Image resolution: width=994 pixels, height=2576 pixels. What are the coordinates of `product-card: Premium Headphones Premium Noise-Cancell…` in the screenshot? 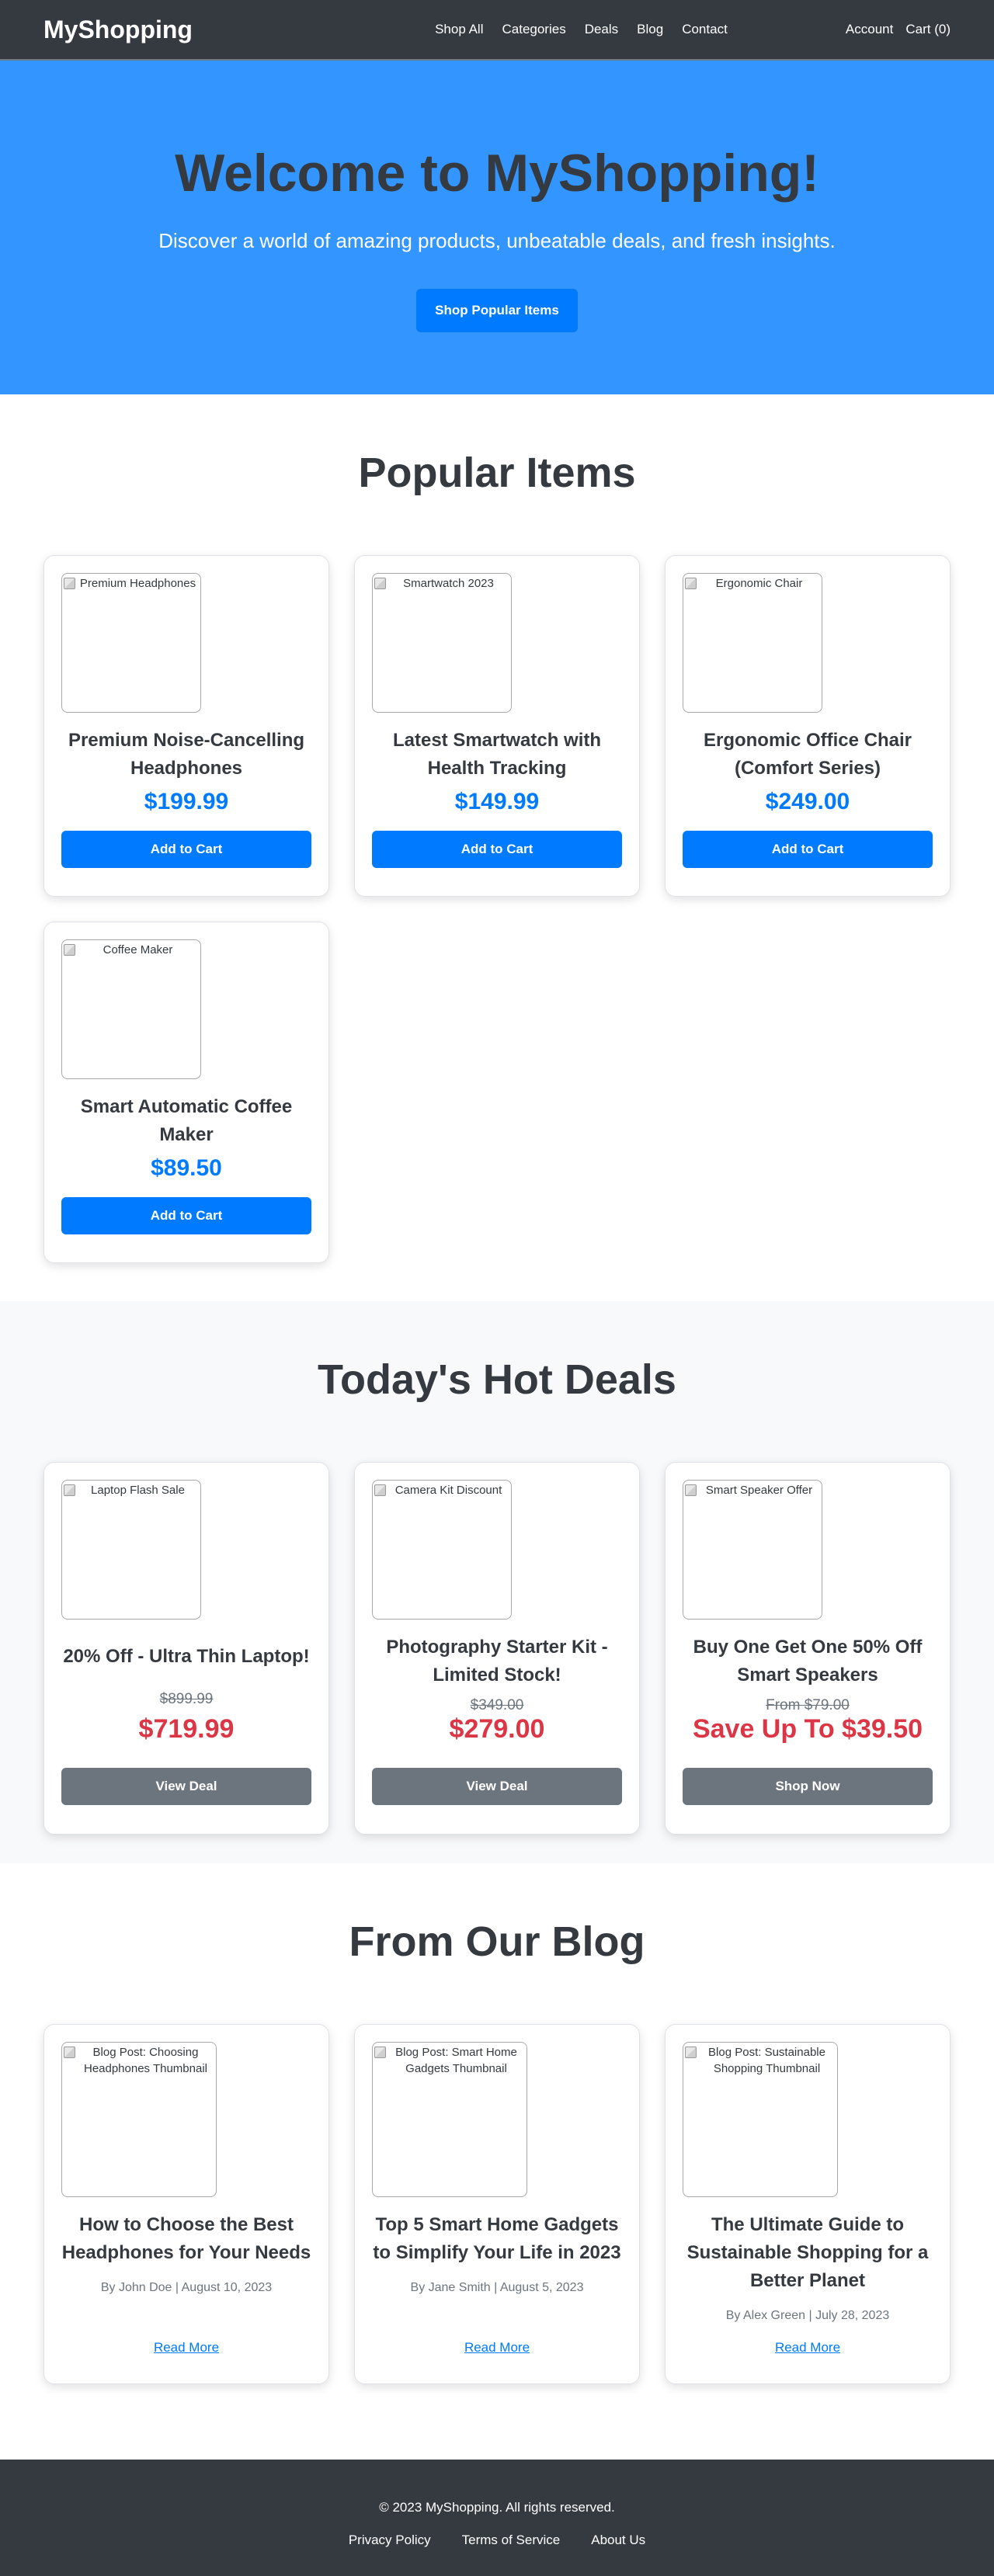 It's located at (186, 726).